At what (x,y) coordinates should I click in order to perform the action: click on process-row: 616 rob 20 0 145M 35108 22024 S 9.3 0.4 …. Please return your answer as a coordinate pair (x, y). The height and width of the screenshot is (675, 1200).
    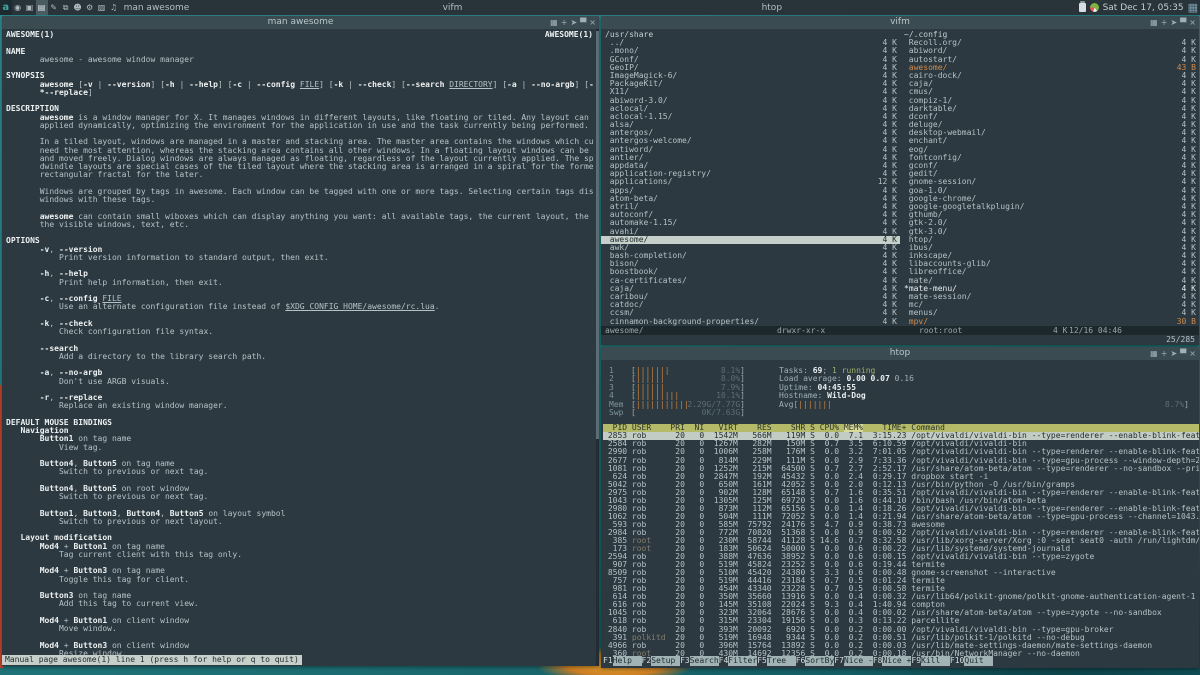
    Looking at the image, I should click on (901, 605).